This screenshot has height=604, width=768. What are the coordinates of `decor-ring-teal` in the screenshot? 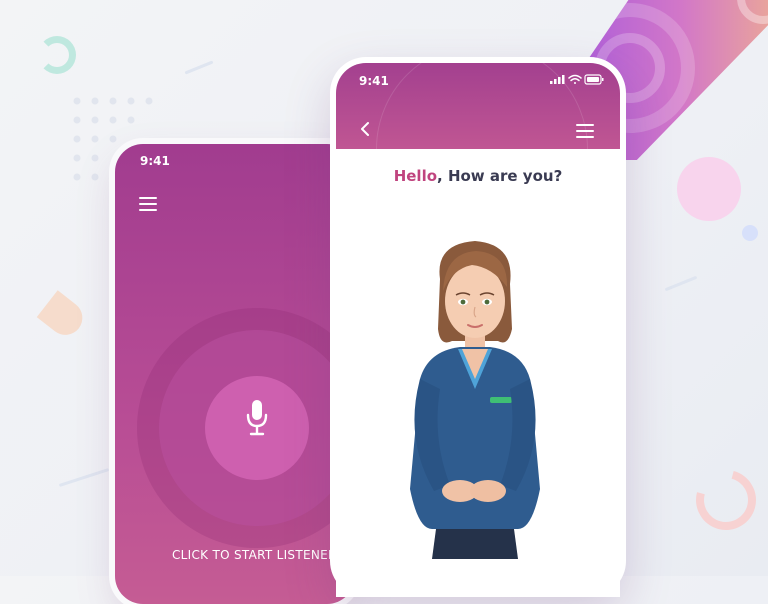 It's located at (57, 55).